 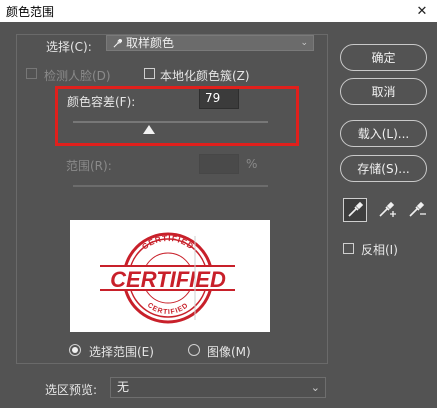 What do you see at coordinates (177, 116) in the screenshot?
I see `highlight-annotation` at bounding box center [177, 116].